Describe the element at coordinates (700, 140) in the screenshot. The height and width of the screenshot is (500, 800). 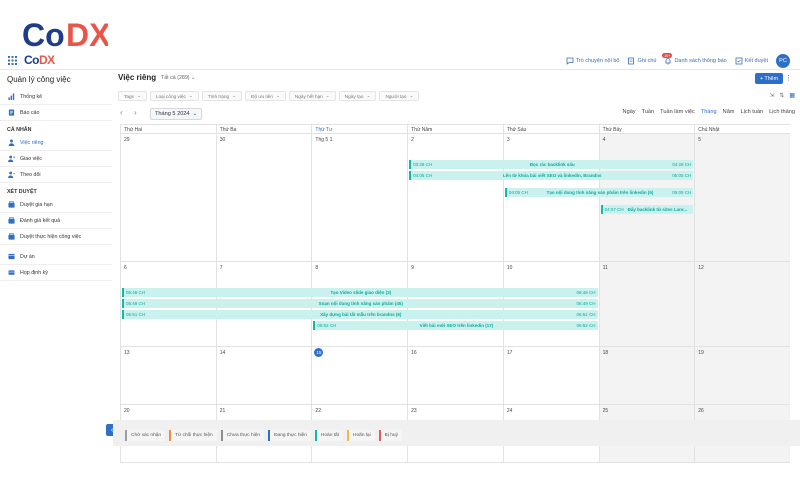
I see `day-number: 5` at that location.